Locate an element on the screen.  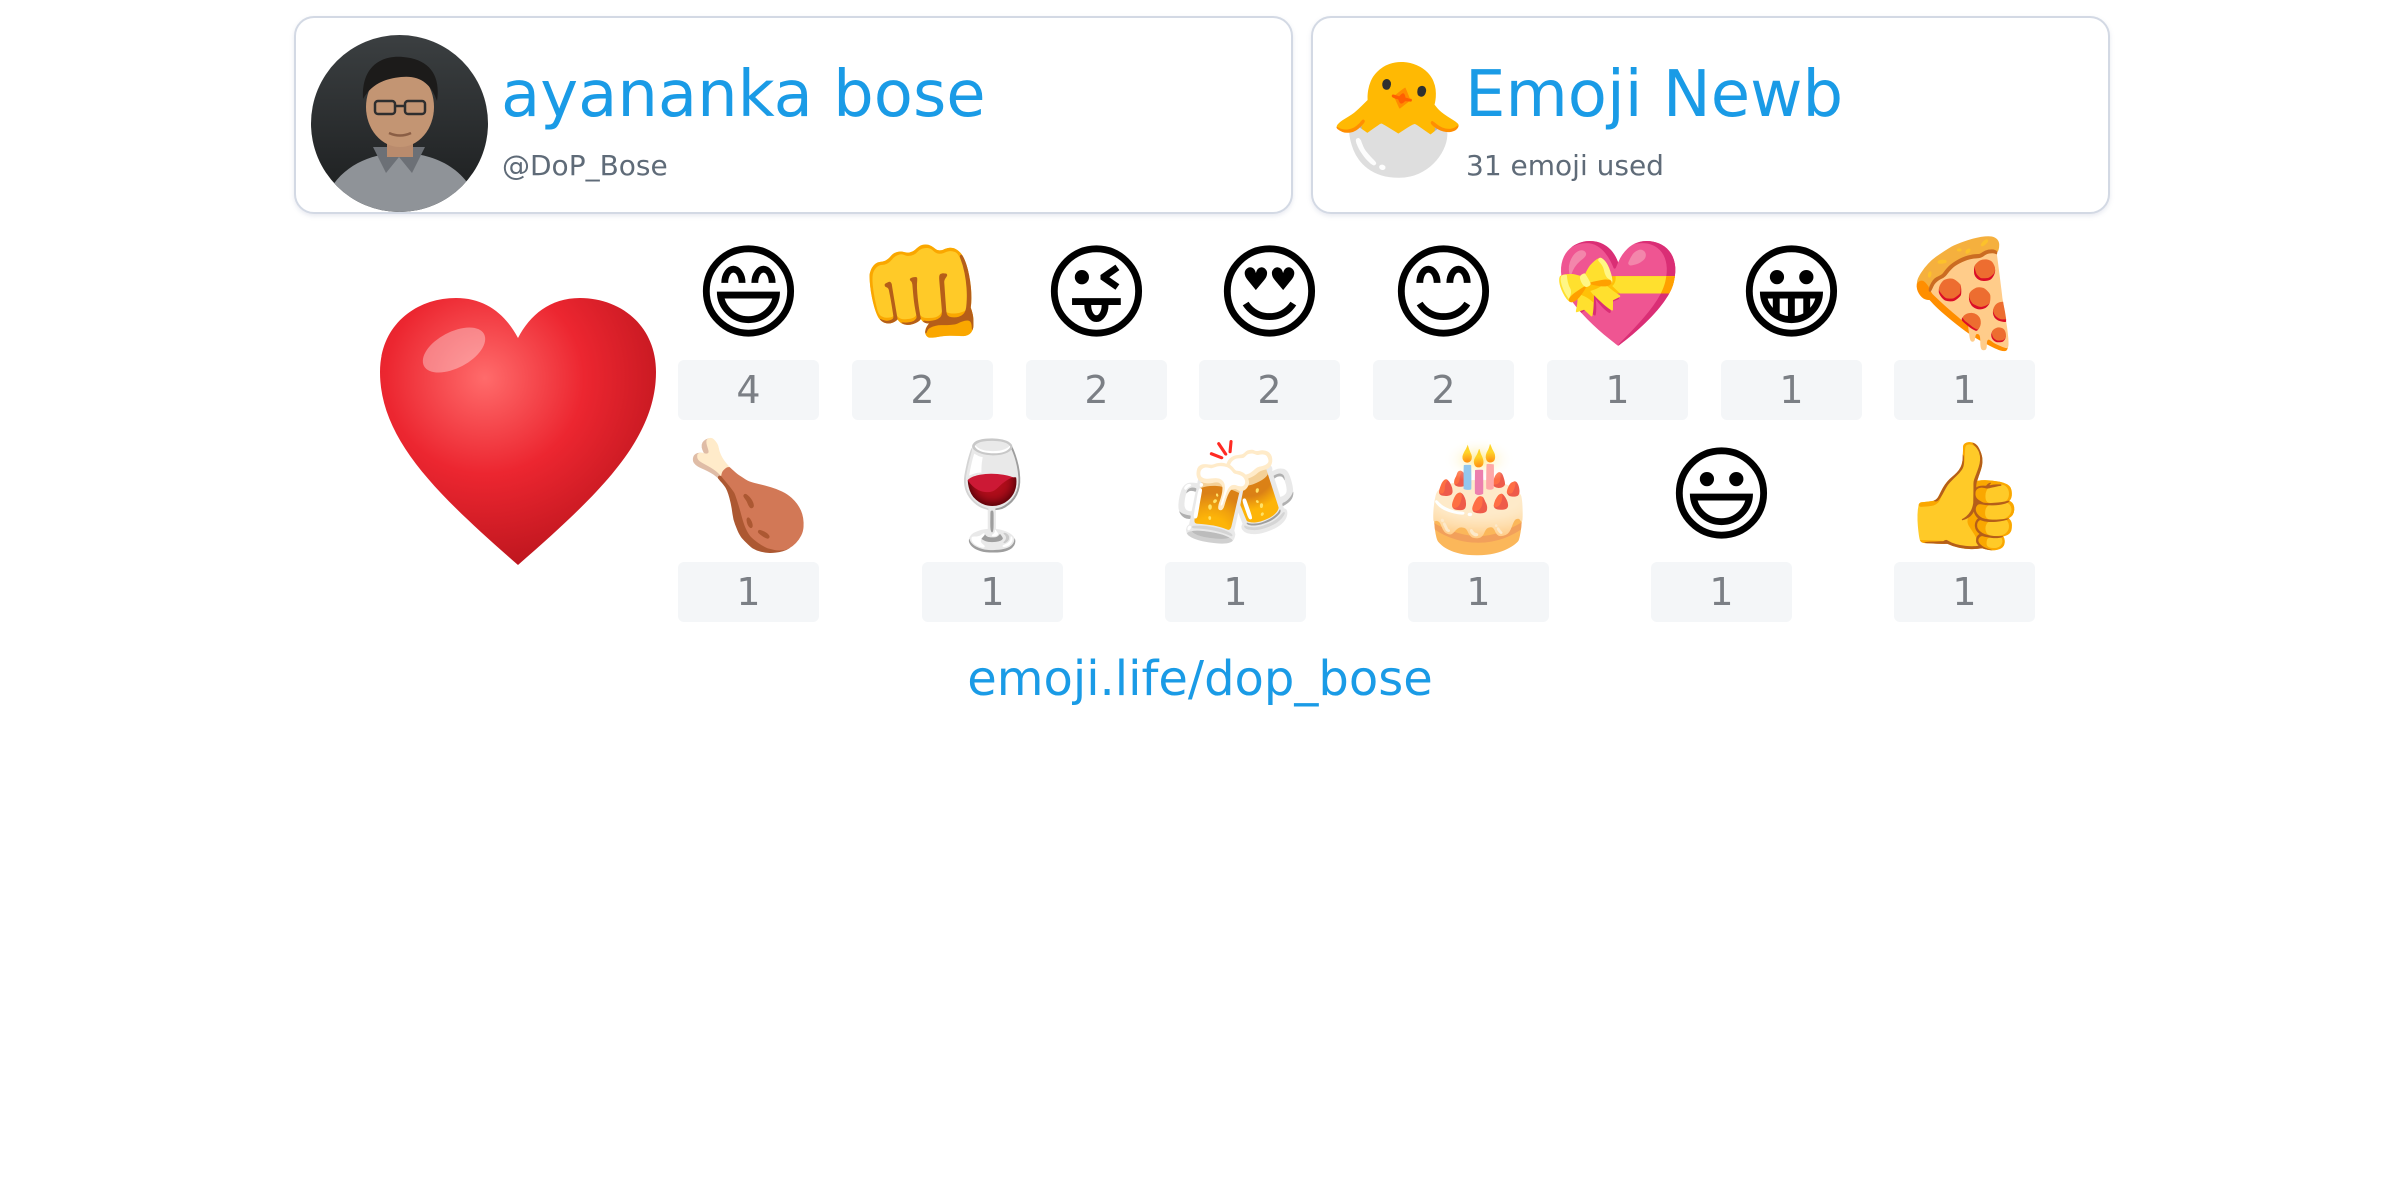
emoji-cell: 🍷 1 is located at coordinates (992, 526).